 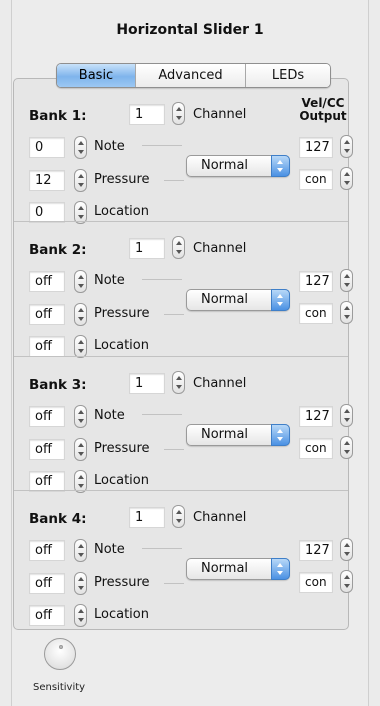 What do you see at coordinates (191, 75) in the screenshot?
I see `tab-advanced: Advanced` at bounding box center [191, 75].